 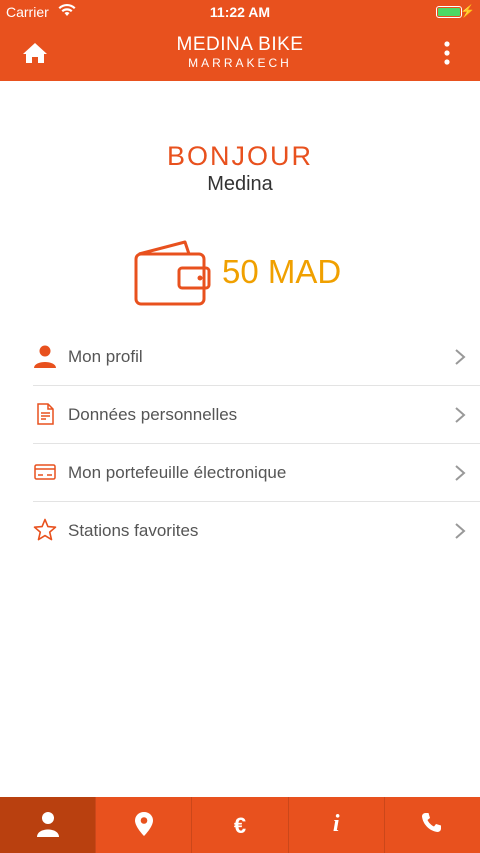 What do you see at coordinates (177, 472) in the screenshot?
I see `menu-item-label: Mon portefeuille électronique` at bounding box center [177, 472].